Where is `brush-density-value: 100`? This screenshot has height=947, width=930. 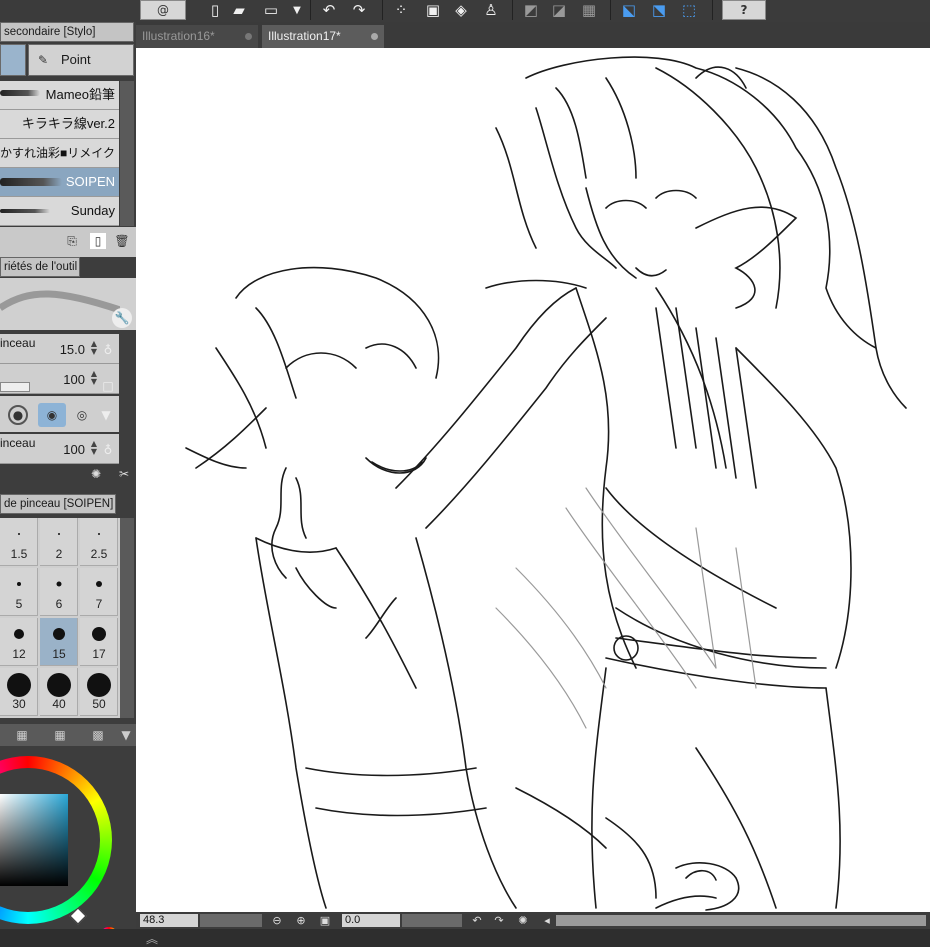
brush-density-value: 100 is located at coordinates (74, 449).